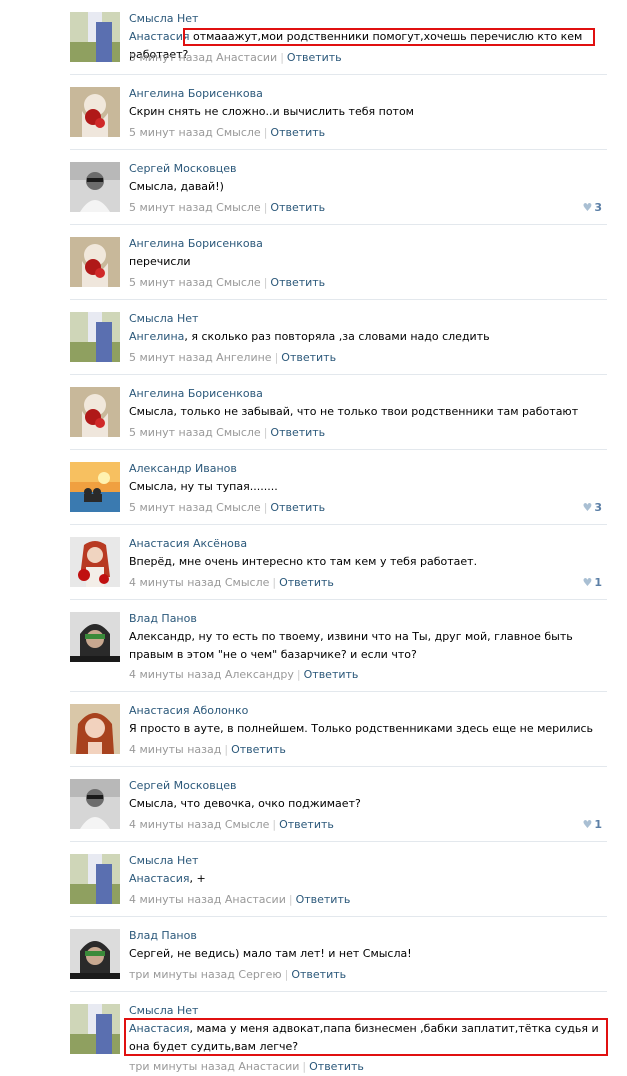 The height and width of the screenshot is (1076, 627). What do you see at coordinates (369, 187) in the screenshot?
I see `comment-text: Смысла, давай!)` at bounding box center [369, 187].